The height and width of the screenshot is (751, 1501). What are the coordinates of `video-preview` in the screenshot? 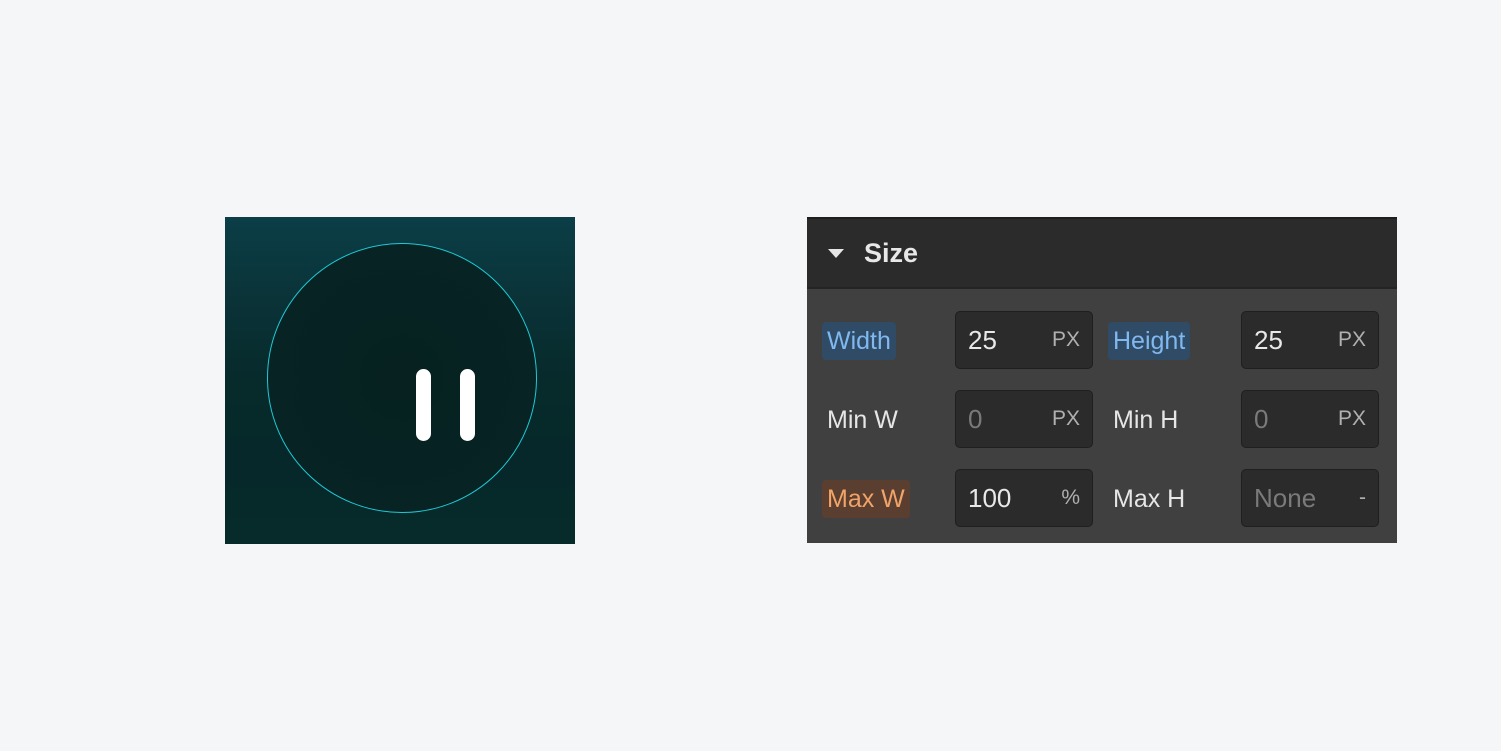 It's located at (400, 380).